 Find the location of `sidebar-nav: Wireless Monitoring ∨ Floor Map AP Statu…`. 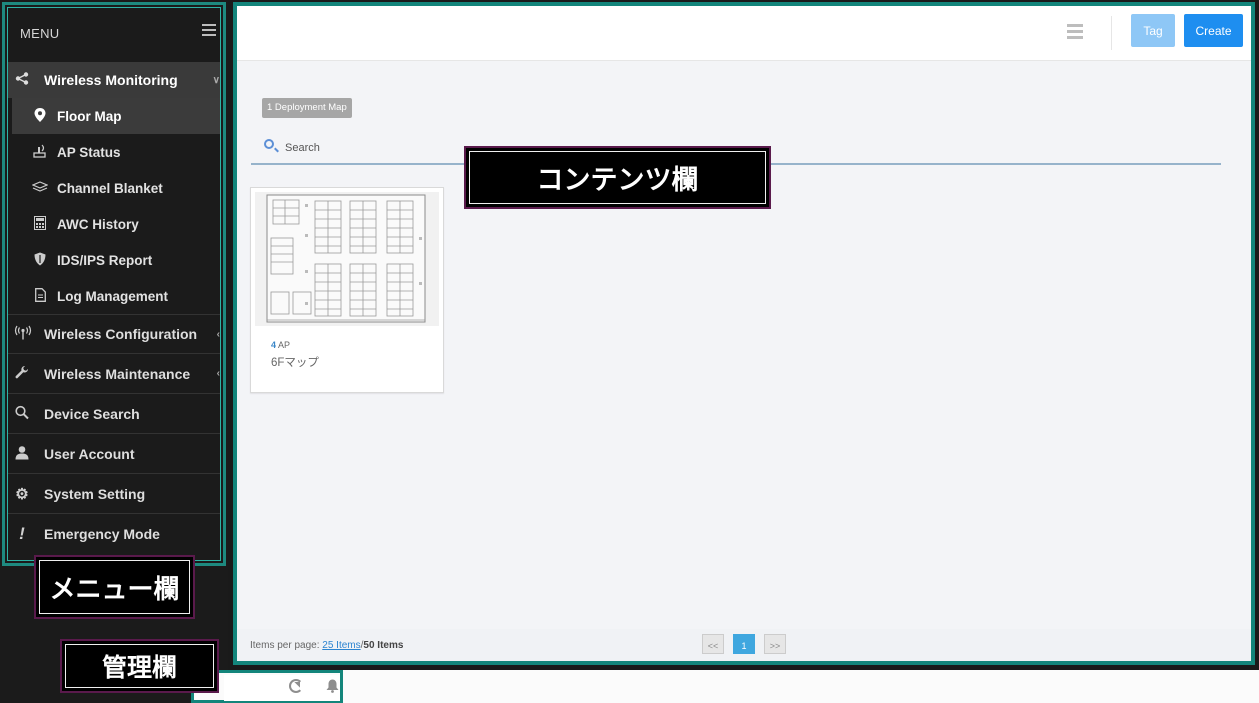

sidebar-nav: Wireless Monitoring ∨ Floor Map AP Statu… is located at coordinates (114, 308).